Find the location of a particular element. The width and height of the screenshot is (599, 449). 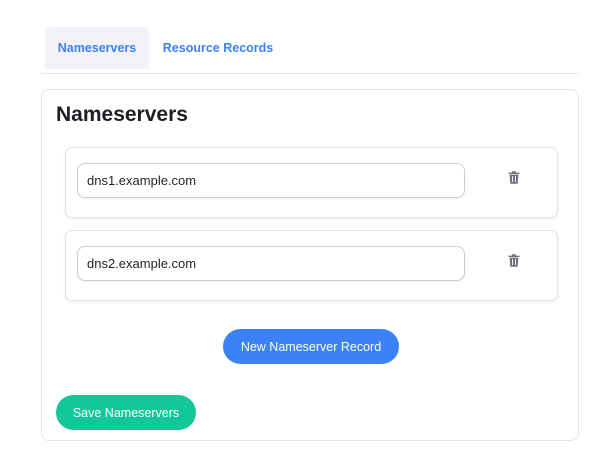

tab-resource-records: Resource Records is located at coordinates (218, 48).